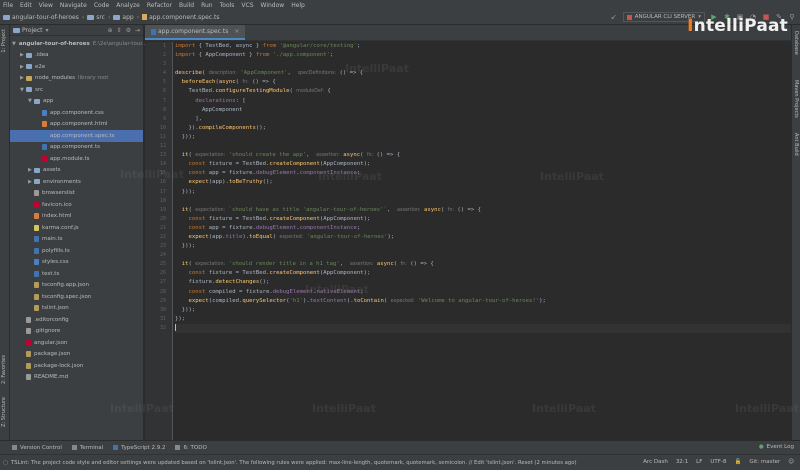 The image size is (800, 470). What do you see at coordinates (273, 5) in the screenshot?
I see `menu-item-window: Window` at bounding box center [273, 5].